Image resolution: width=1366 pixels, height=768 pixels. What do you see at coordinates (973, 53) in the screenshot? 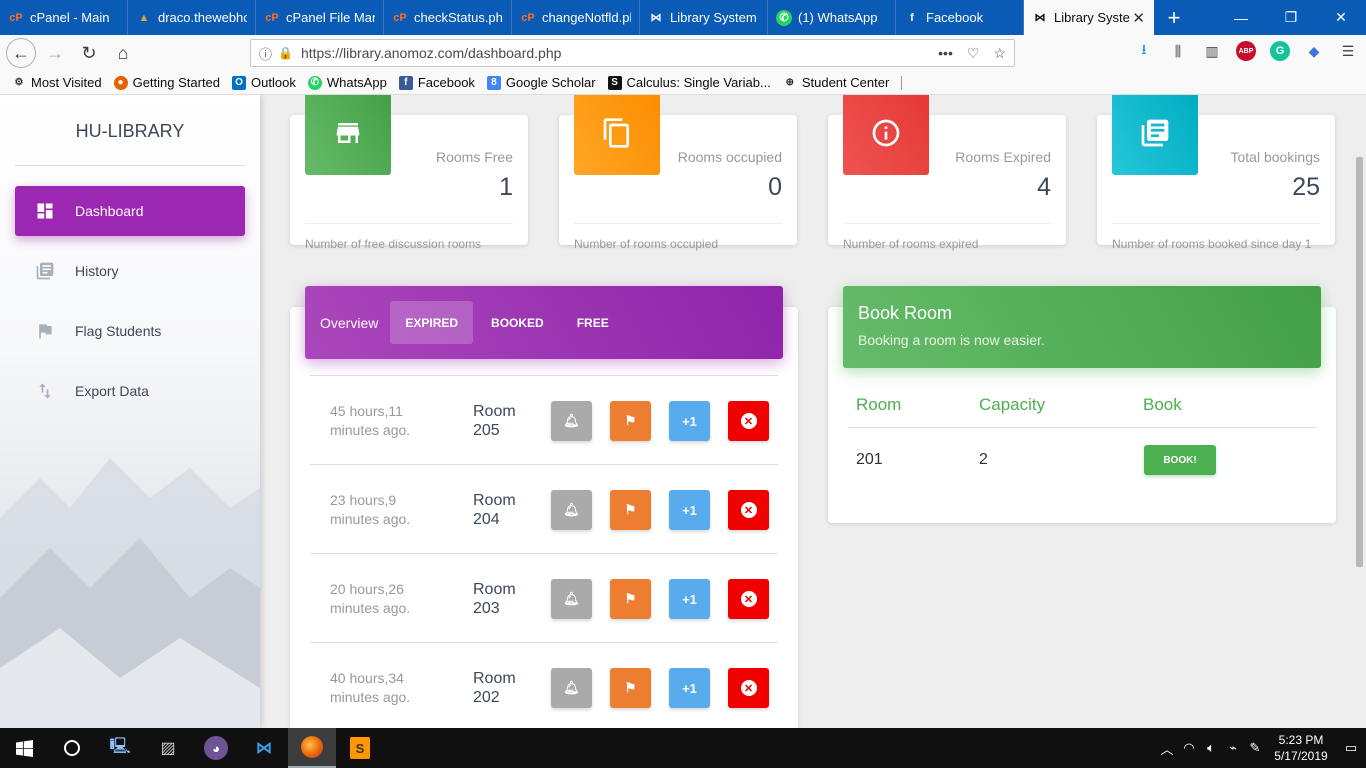
I see `pocket-icon: ♡` at bounding box center [973, 53].